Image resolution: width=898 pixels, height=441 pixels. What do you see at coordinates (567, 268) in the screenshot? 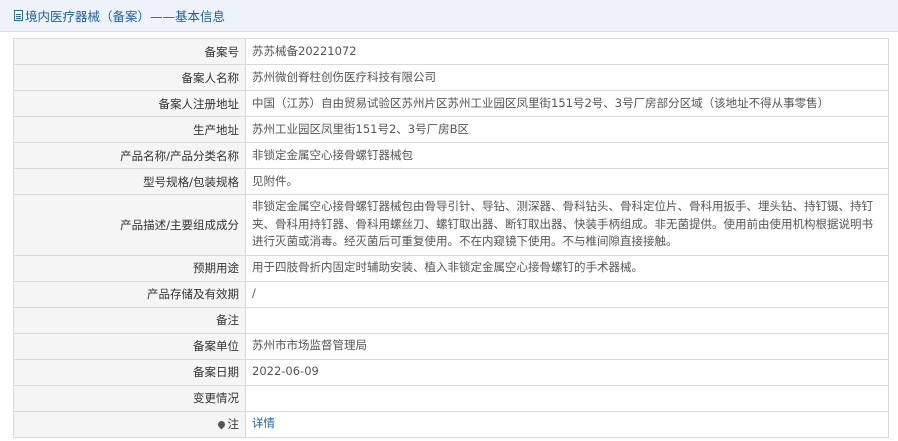
I see `row-value-intended-use: 用于四肢骨折内固定时辅助安装、植入非锁定金属空心接骨螺钉的手术器械。` at bounding box center [567, 268].